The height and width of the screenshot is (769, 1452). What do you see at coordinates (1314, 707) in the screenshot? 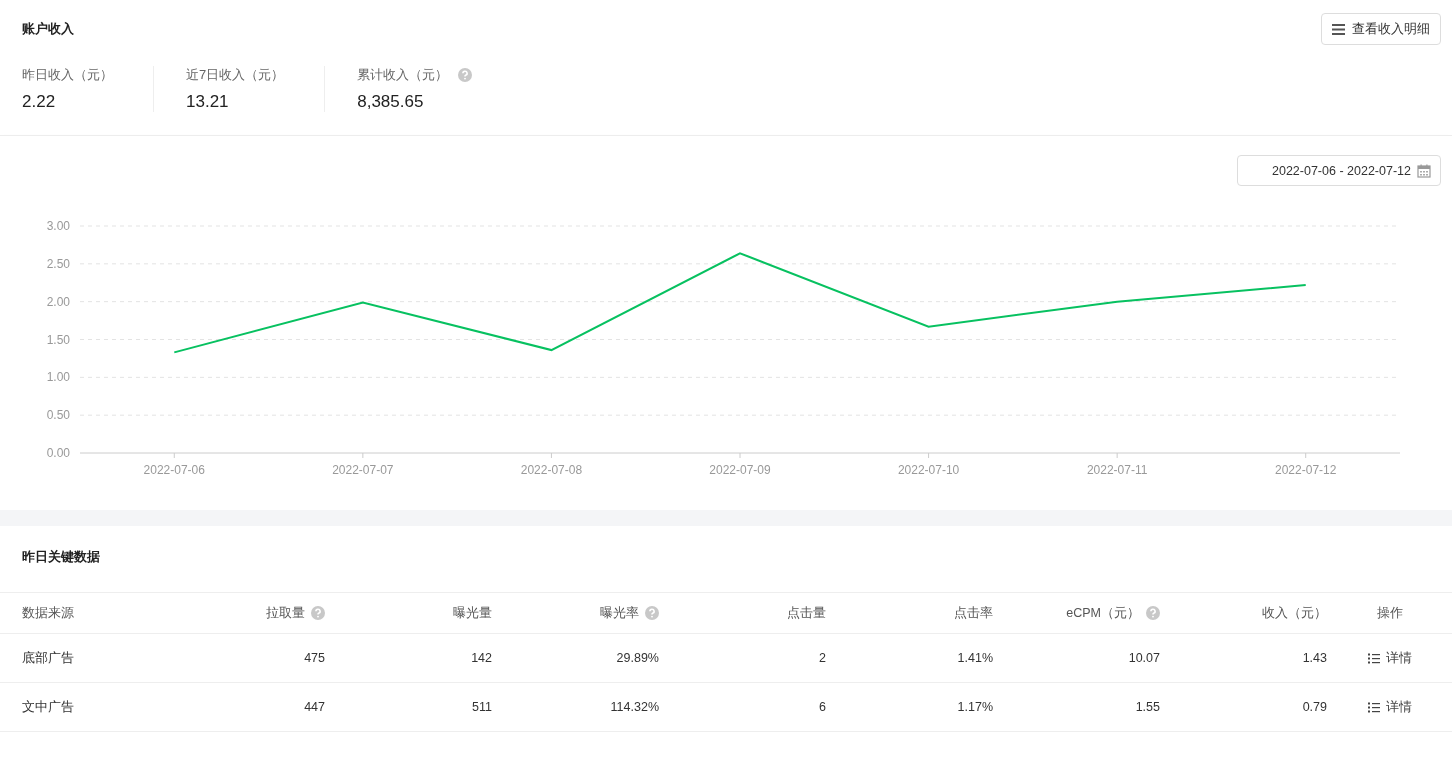
I see `table-cell: 0.79` at bounding box center [1314, 707].